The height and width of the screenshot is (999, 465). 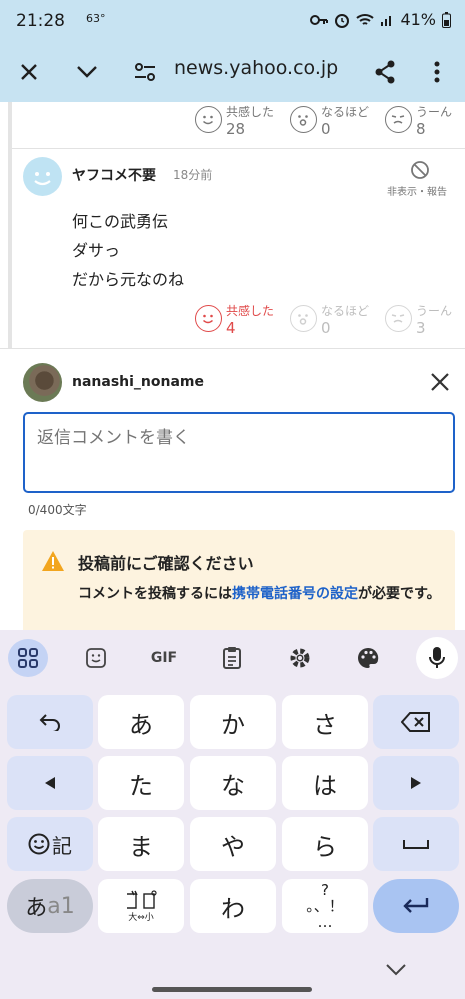 I want to click on more-vert-icon, so click(x=437, y=72).